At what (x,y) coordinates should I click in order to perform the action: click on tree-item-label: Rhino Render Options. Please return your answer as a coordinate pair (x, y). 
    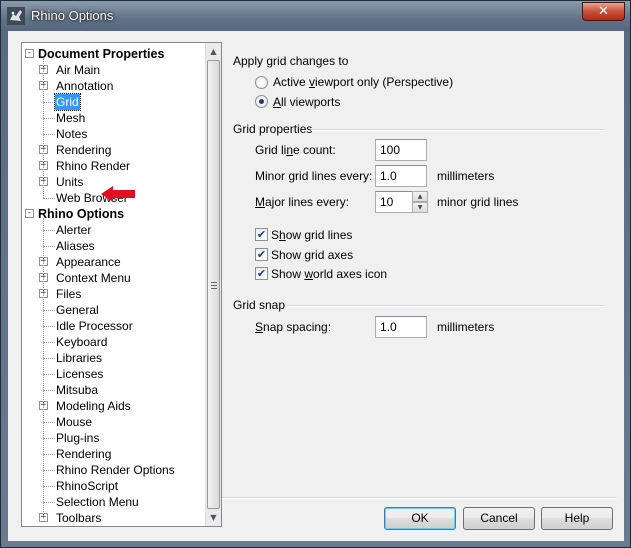
    Looking at the image, I should click on (115, 470).